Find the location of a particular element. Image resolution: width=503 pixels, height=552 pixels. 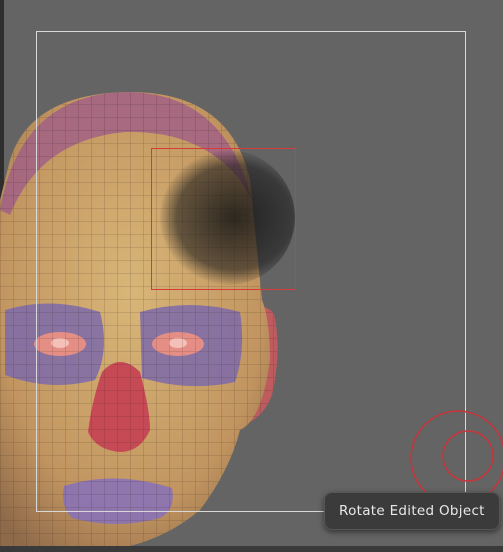

viewport-bottom-border is located at coordinates (251, 549).